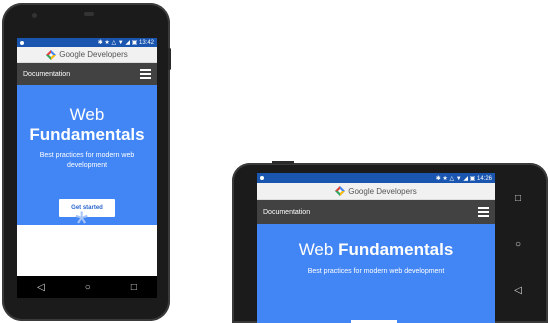  I want to click on sensor-dot, so click(234, 165).